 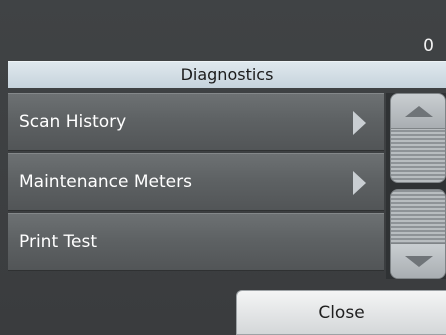 I want to click on page-title-bar: Diagnostics, so click(x=227, y=74).